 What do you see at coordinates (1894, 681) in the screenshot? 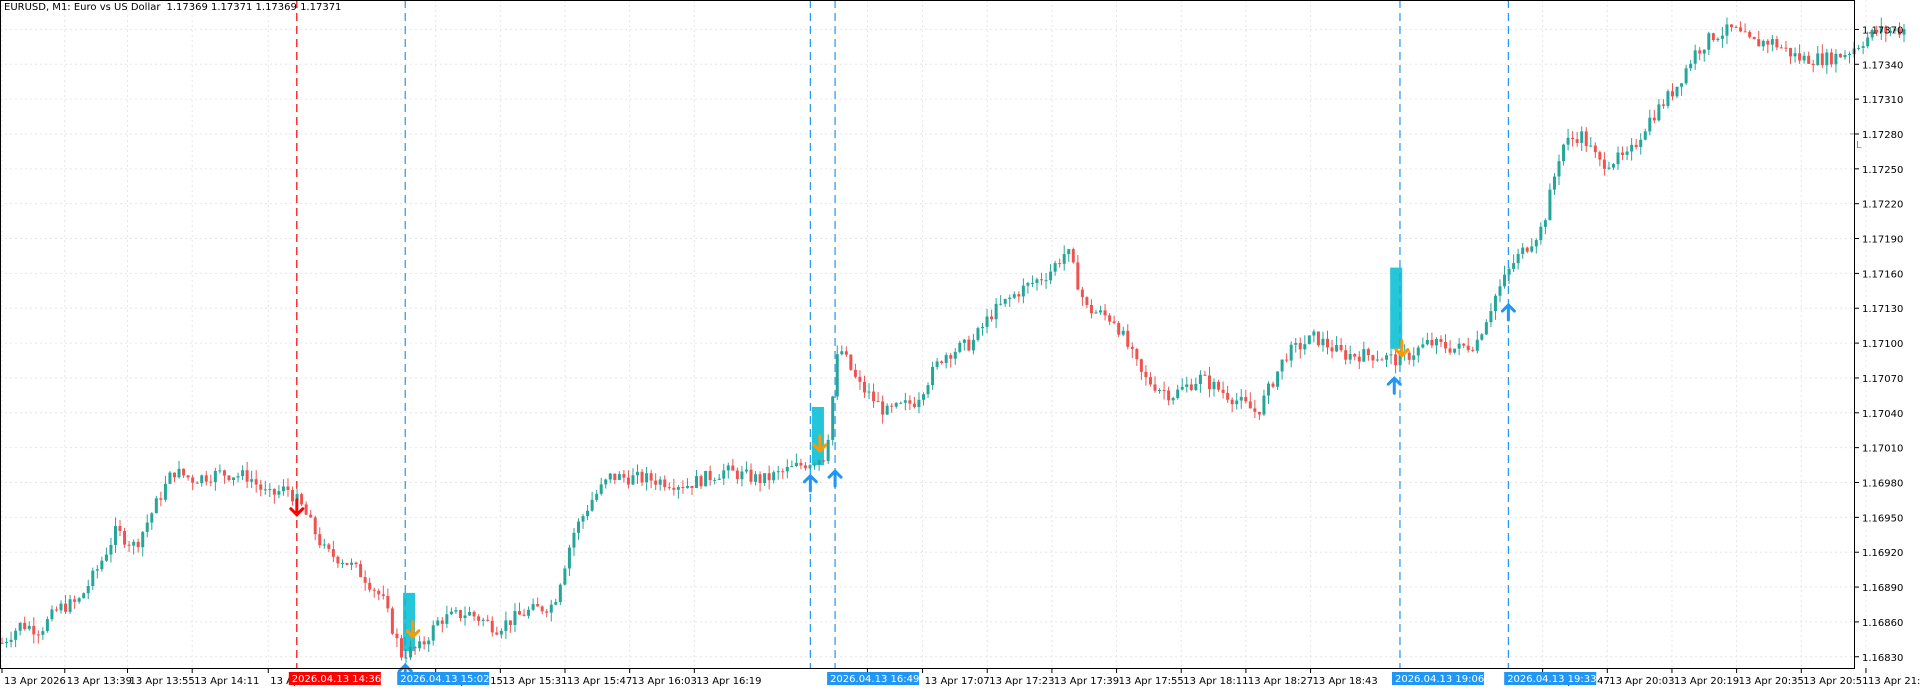
I see `x-tick-label: 13 Apr 21:07` at bounding box center [1894, 681].